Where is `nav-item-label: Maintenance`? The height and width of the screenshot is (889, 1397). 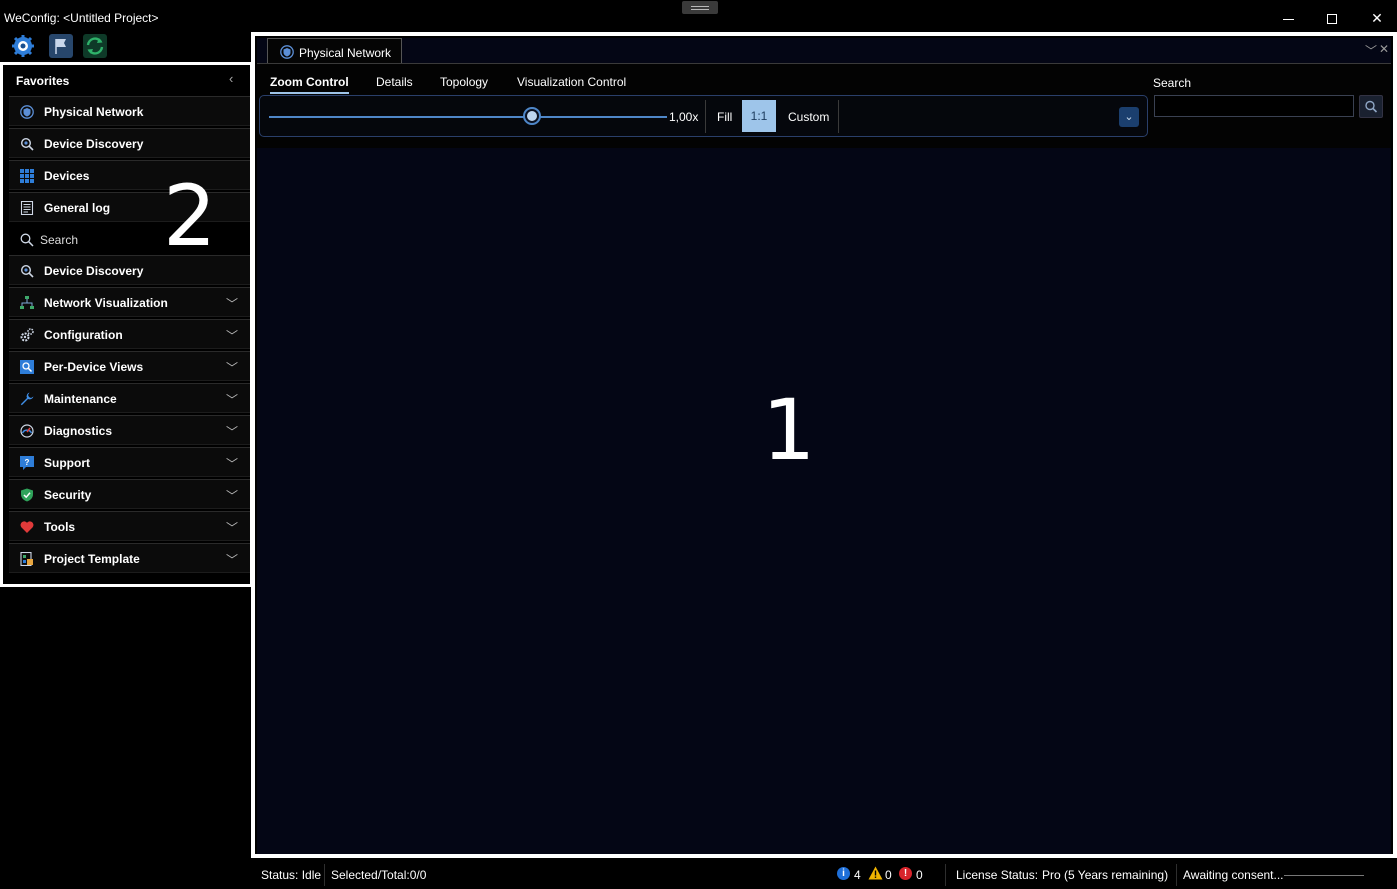 nav-item-label: Maintenance is located at coordinates (80, 399).